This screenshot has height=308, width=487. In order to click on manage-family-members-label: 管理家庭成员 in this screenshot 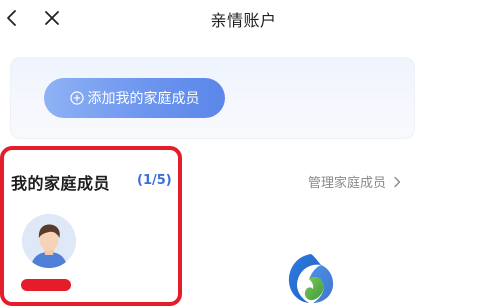, I will do `click(347, 183)`.